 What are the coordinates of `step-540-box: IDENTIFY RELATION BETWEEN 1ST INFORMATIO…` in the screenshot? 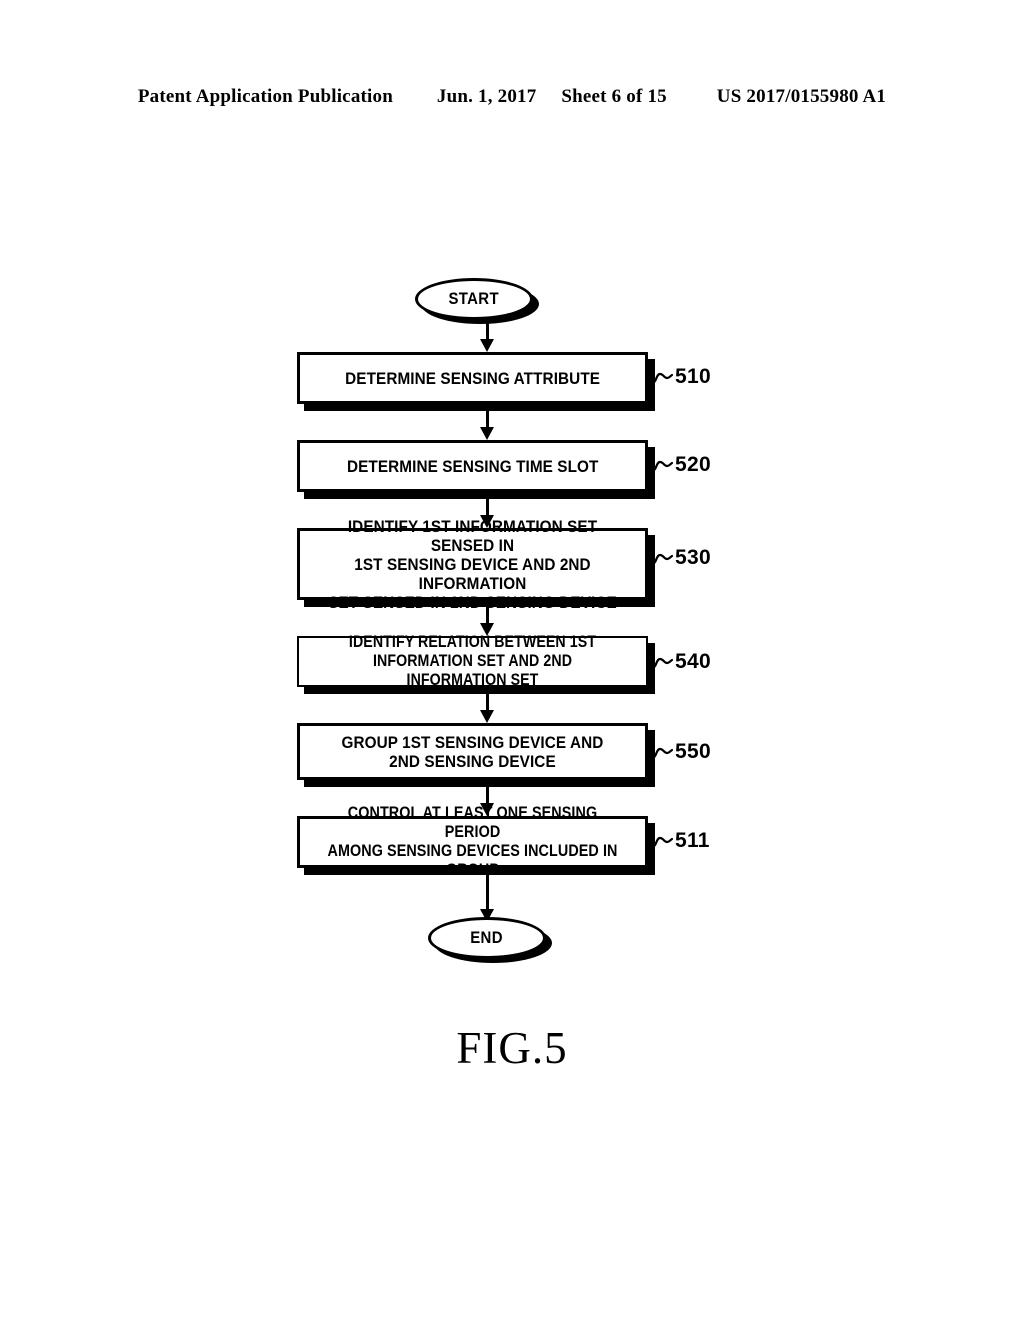 It's located at (472, 661).